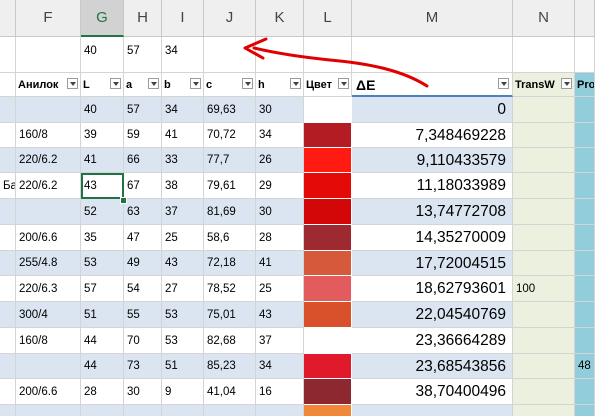 The height and width of the screenshot is (416, 595). Describe the element at coordinates (102, 110) in the screenshot. I see `table-cell: 40` at that location.